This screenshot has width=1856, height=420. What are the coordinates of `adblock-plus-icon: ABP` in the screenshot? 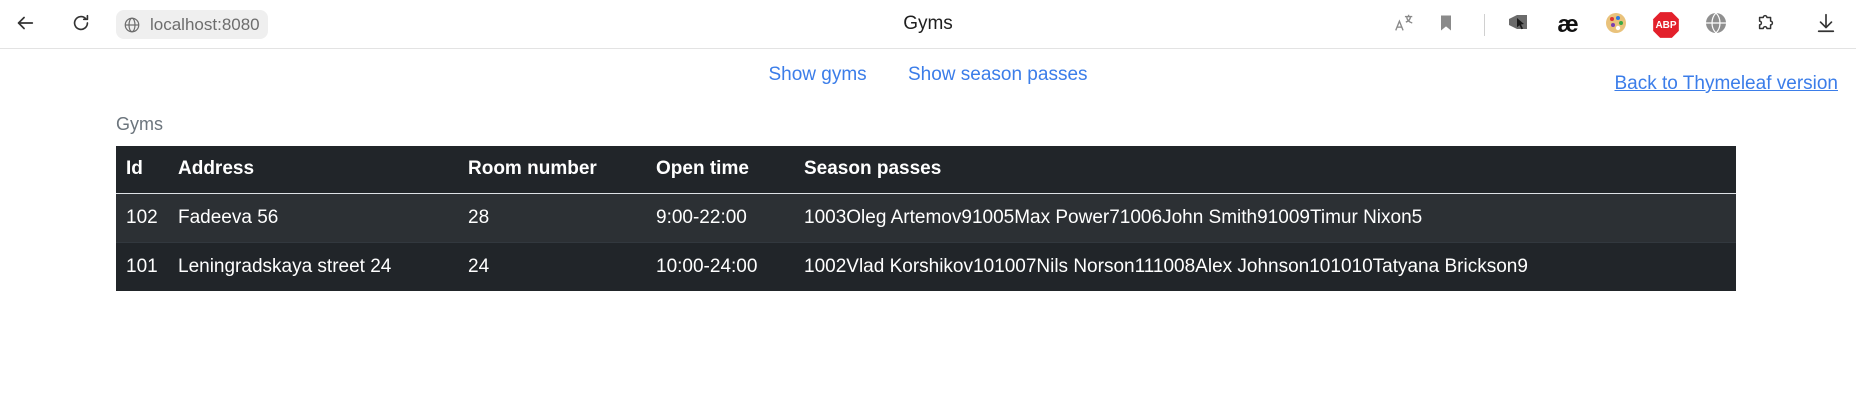 It's located at (1666, 25).